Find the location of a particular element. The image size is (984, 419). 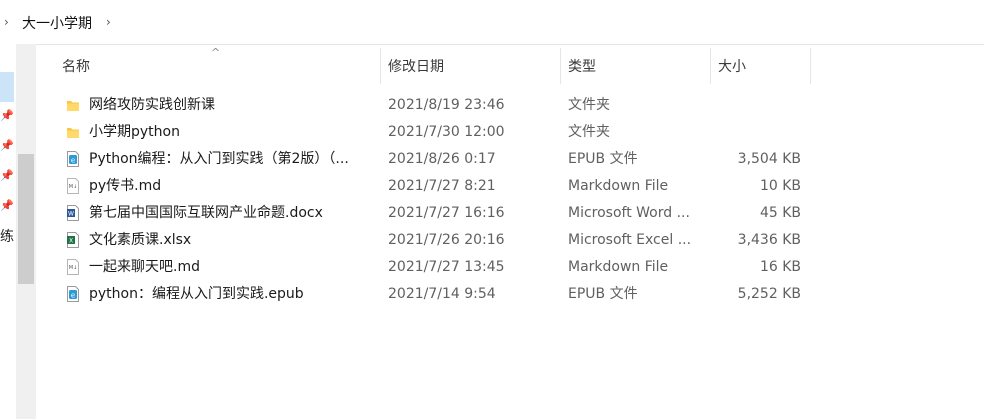

column-header-row: ^ 名称 修改日期 类型 大小 is located at coordinates (510, 67).